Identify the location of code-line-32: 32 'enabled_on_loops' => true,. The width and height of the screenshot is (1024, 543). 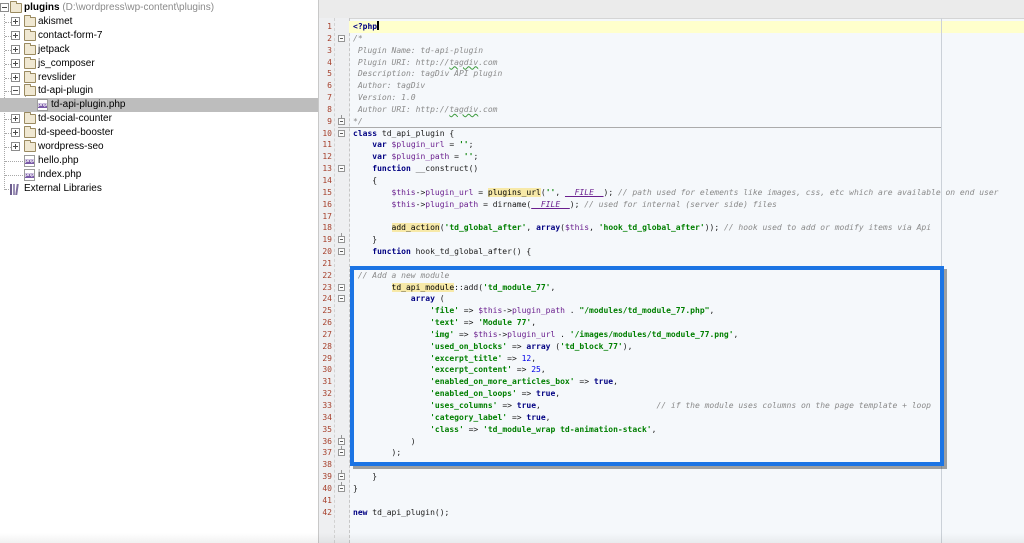
(671, 394).